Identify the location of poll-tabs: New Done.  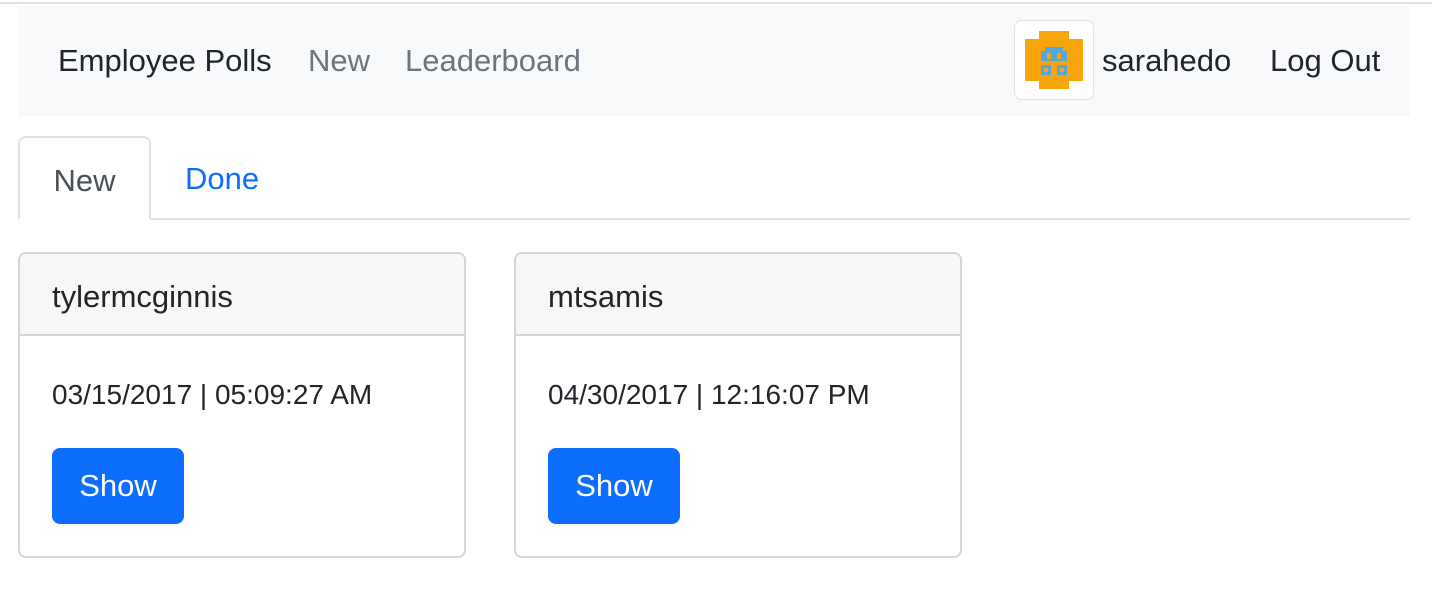
(714, 178).